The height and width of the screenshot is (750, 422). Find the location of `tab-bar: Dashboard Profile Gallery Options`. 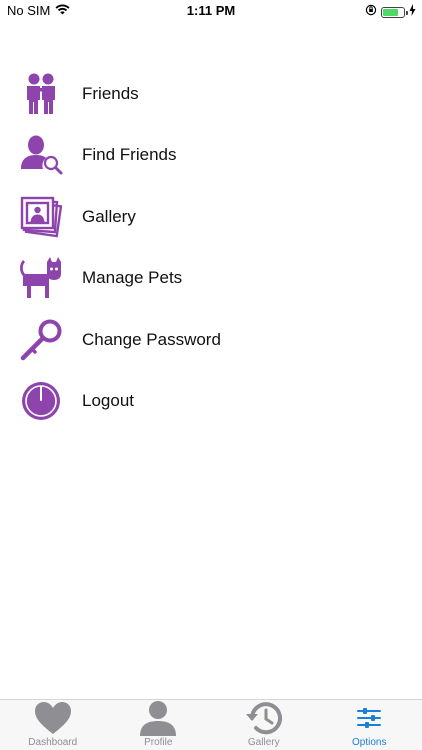

tab-bar: Dashboard Profile Gallery Options is located at coordinates (211, 724).